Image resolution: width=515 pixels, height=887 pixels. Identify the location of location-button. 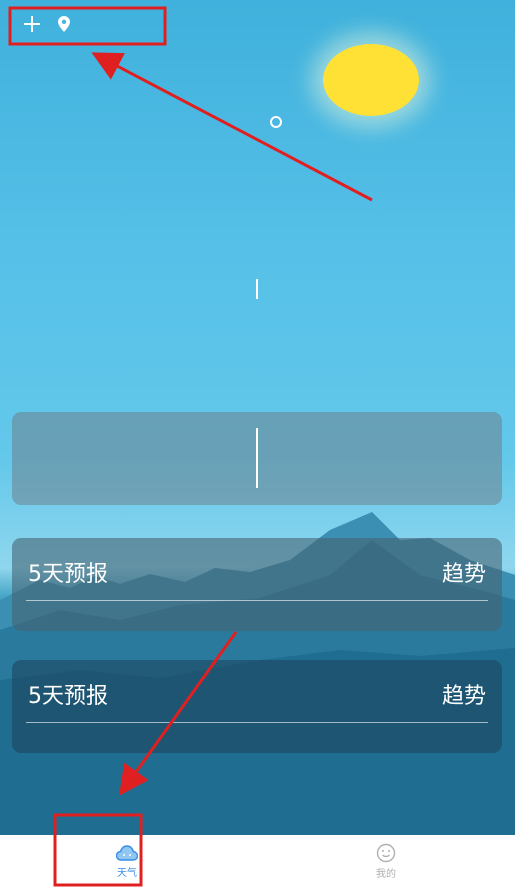
(64, 24).